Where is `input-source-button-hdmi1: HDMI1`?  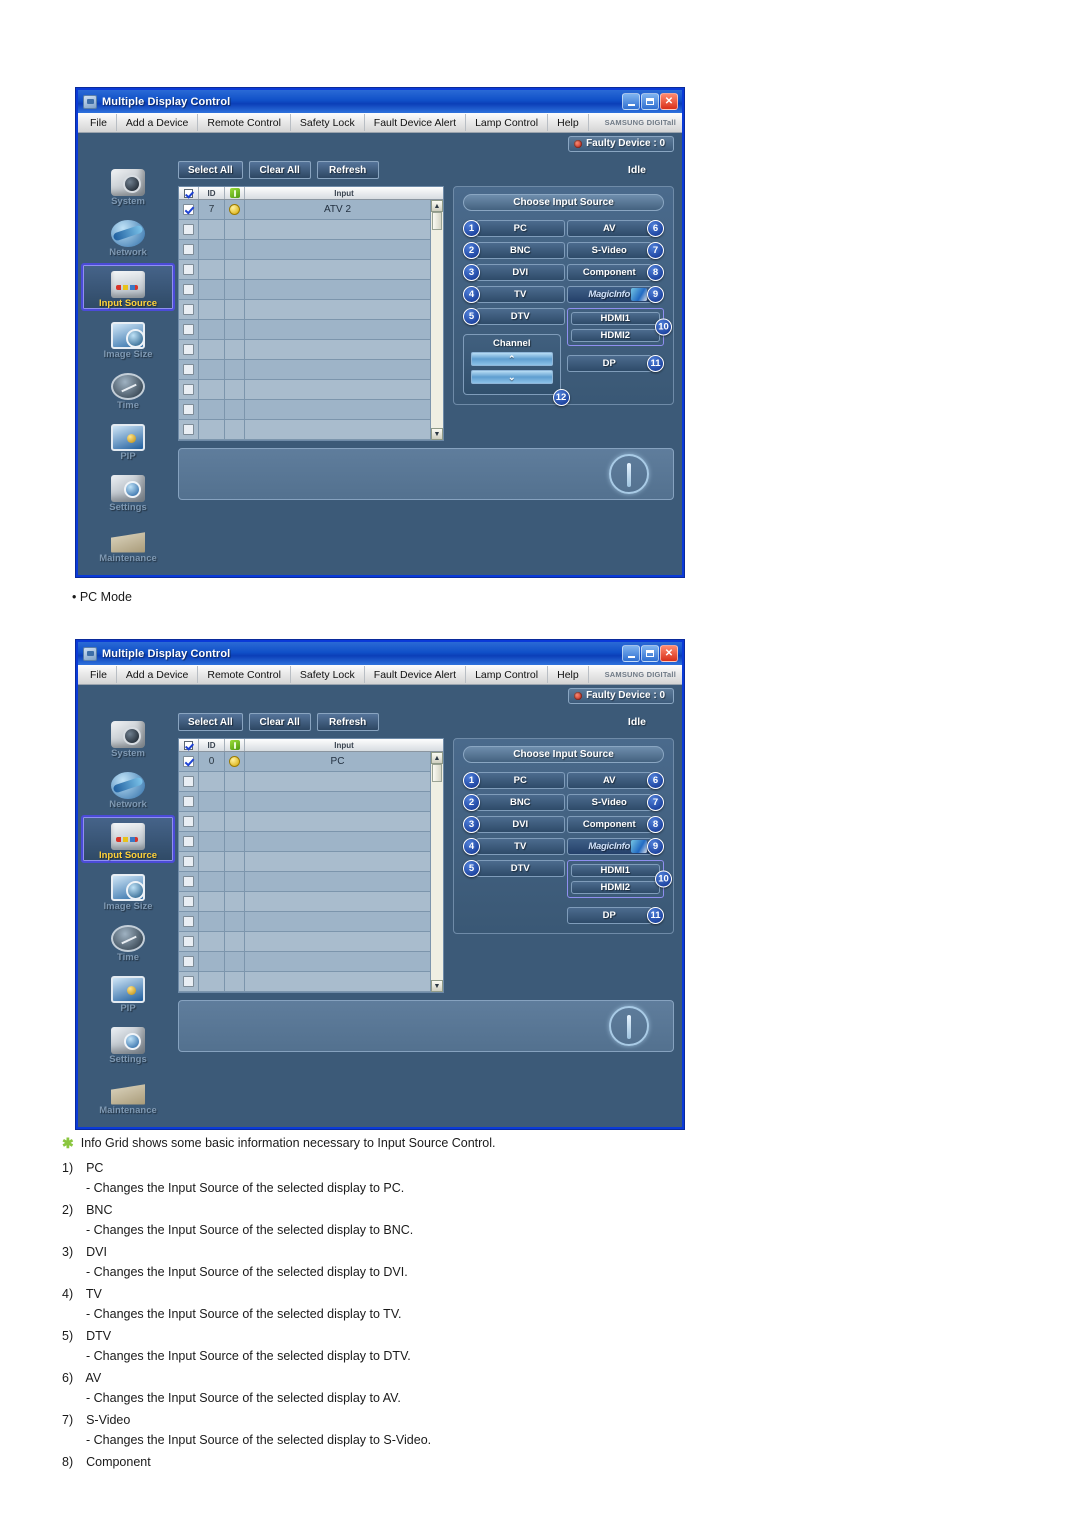
input-source-button-hdmi1: HDMI1 is located at coordinates (615, 870).